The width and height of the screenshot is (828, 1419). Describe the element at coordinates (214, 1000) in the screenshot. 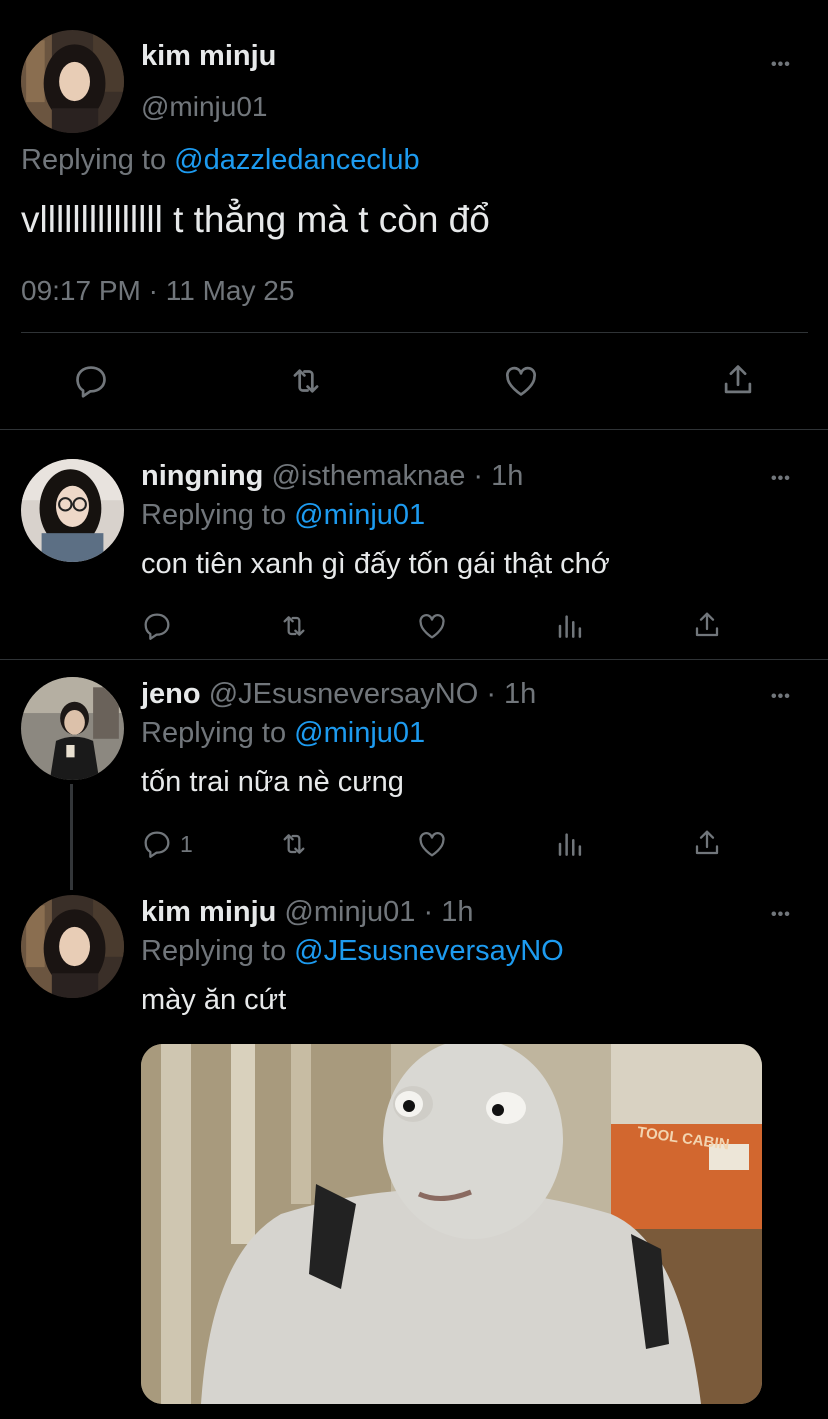

I see `reply-text: mày ăn cứt` at that location.